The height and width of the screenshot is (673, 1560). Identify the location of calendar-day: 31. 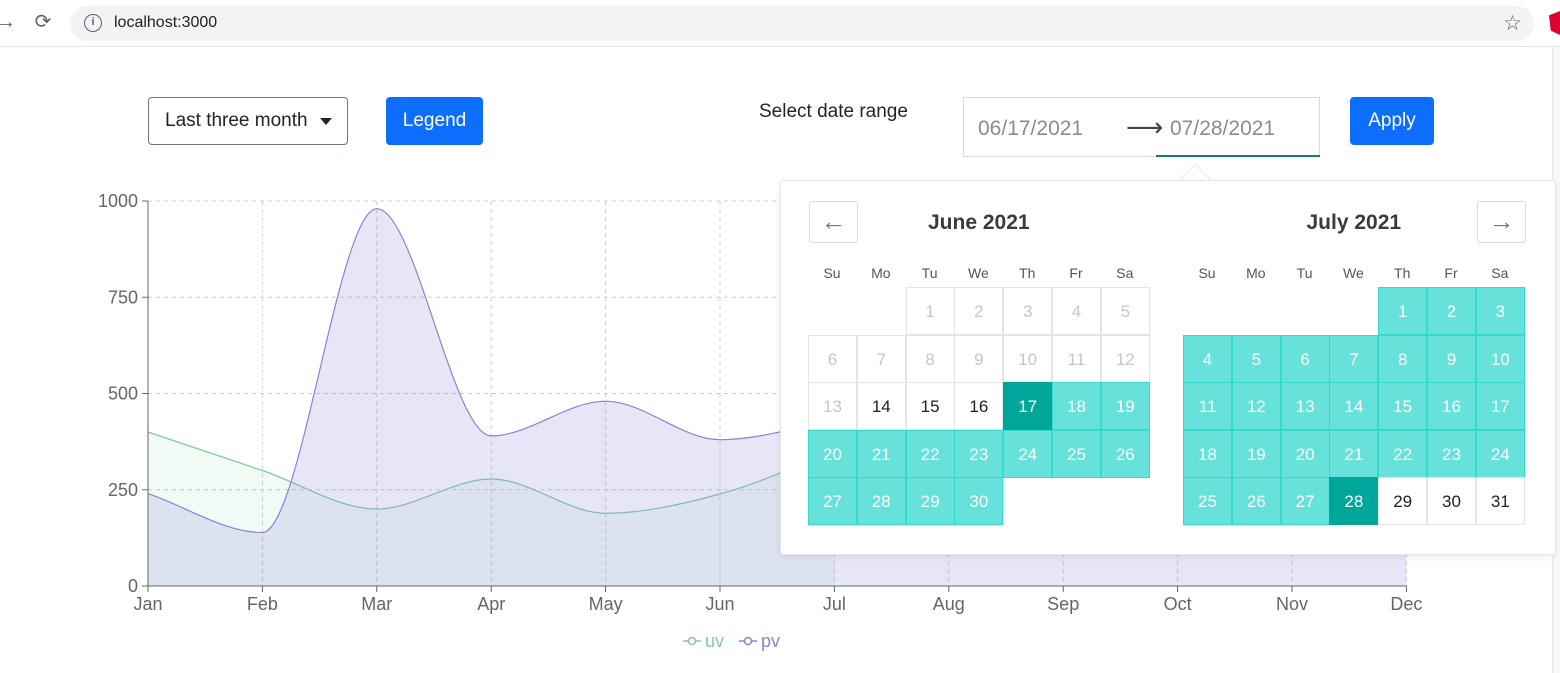
(1500, 501).